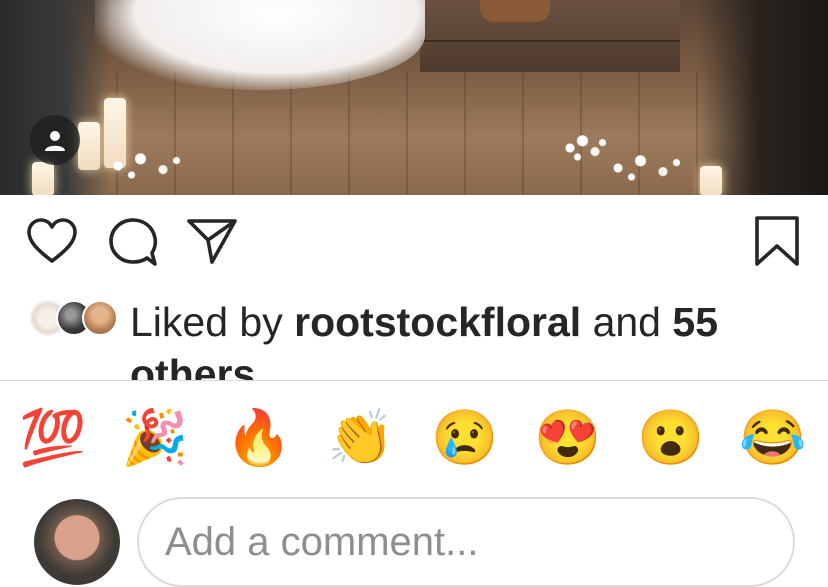 This screenshot has height=587, width=828. I want to click on comment-button, so click(133, 243).